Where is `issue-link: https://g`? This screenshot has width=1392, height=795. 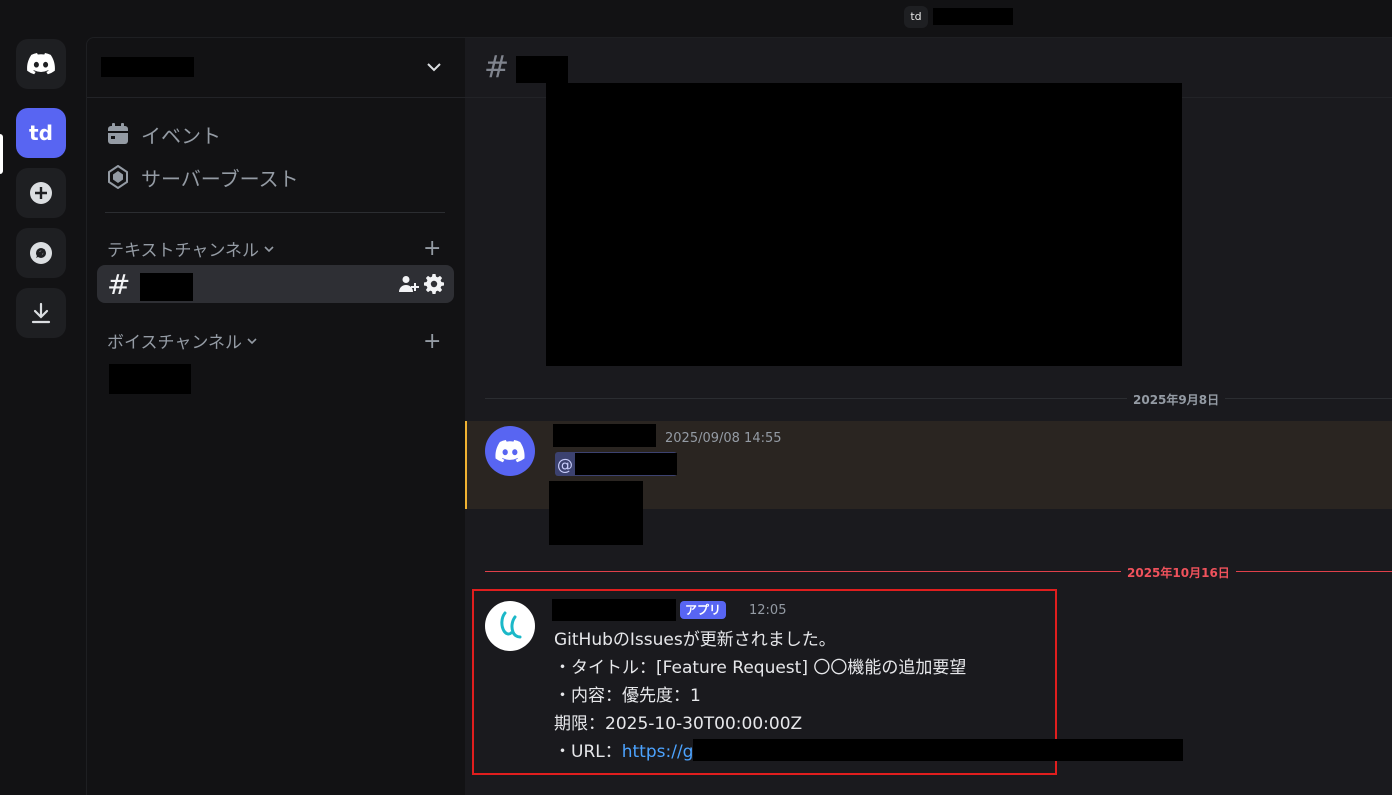 issue-link: https://g is located at coordinates (658, 752).